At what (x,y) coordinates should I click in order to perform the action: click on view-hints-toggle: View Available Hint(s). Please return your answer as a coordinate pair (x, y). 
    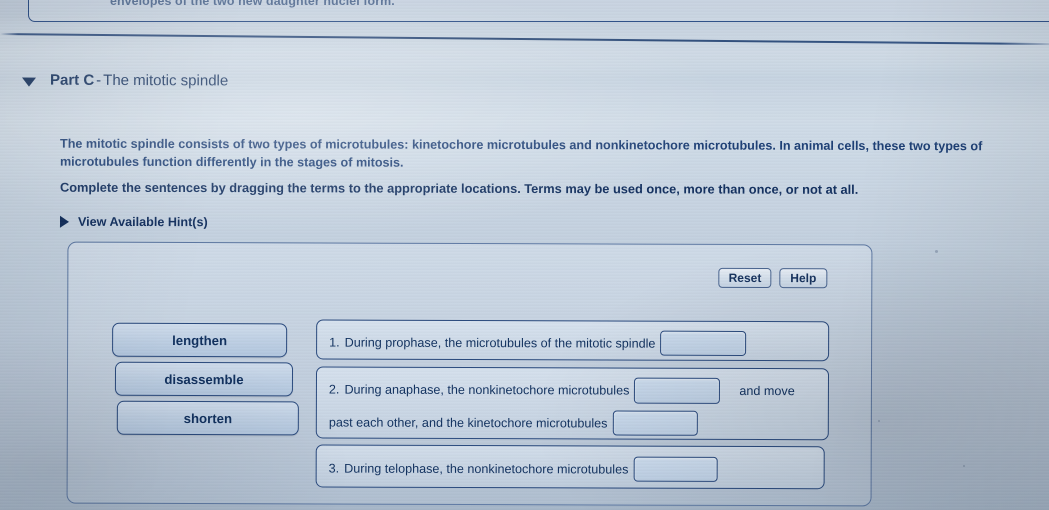
    Looking at the image, I should click on (133, 222).